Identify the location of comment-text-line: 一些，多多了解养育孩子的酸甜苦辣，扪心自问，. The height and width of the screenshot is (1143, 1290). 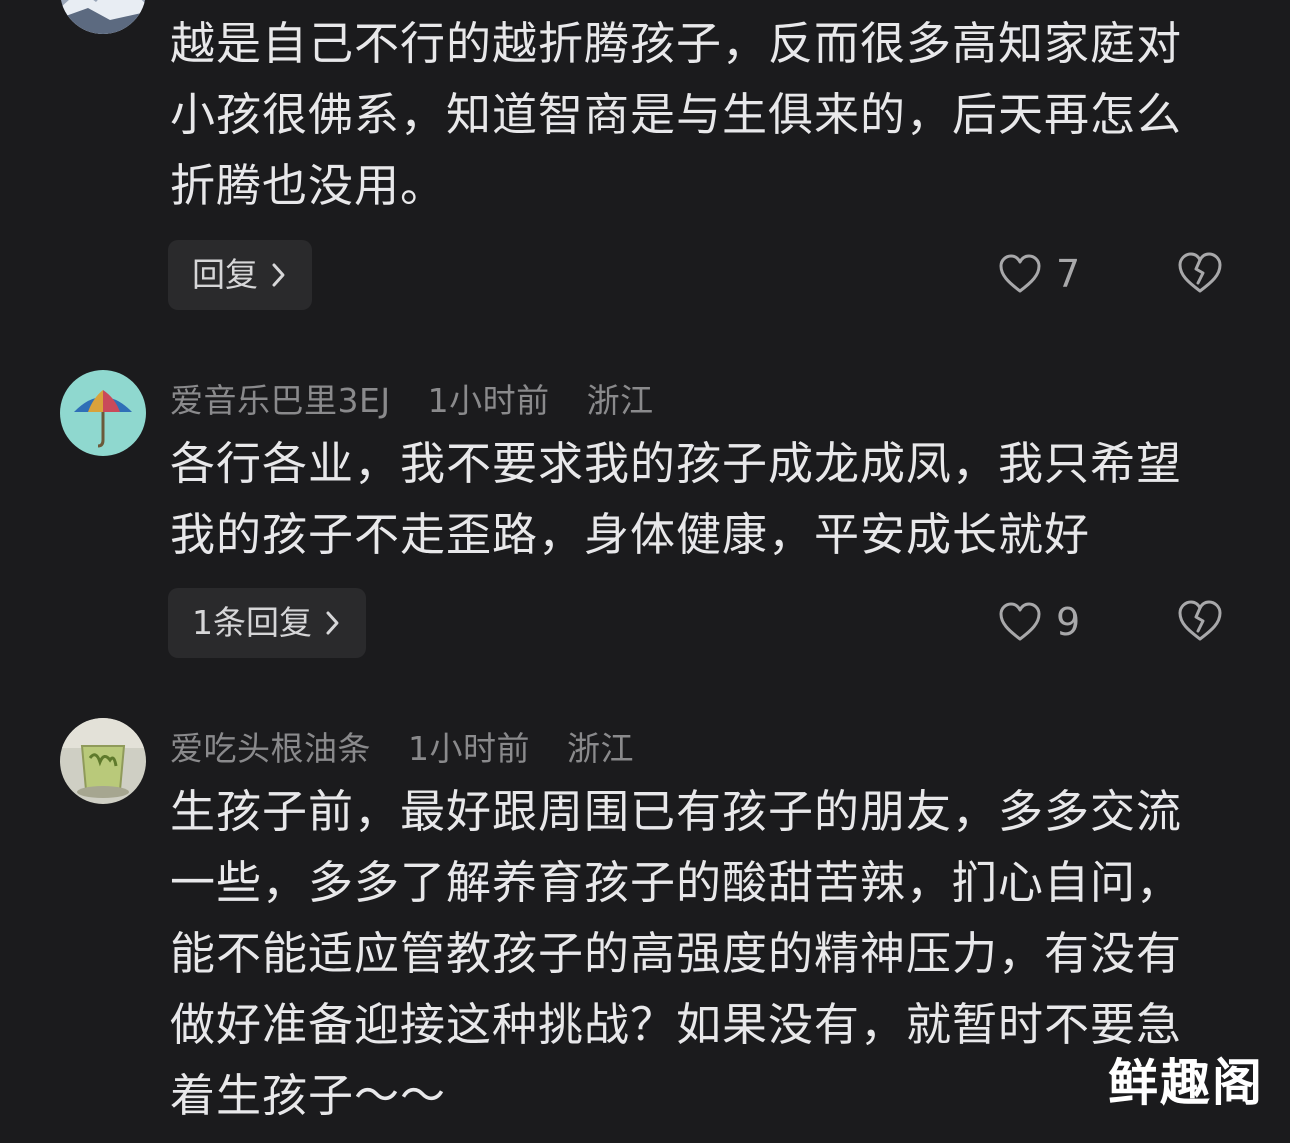
(676, 882).